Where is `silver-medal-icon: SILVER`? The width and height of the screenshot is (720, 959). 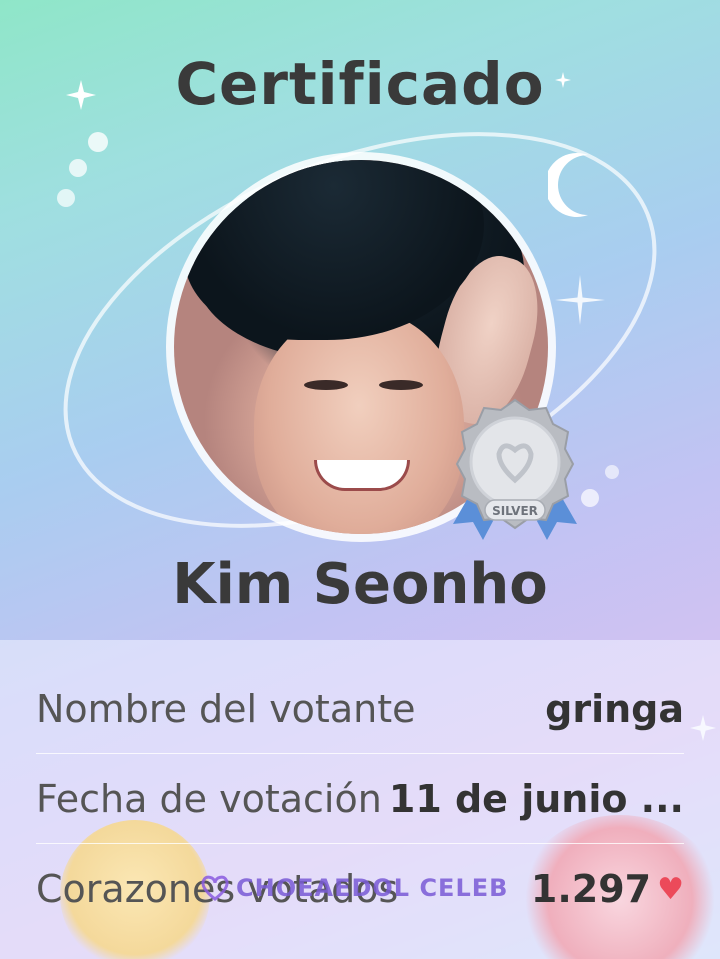 silver-medal-icon: SILVER is located at coordinates (515, 469).